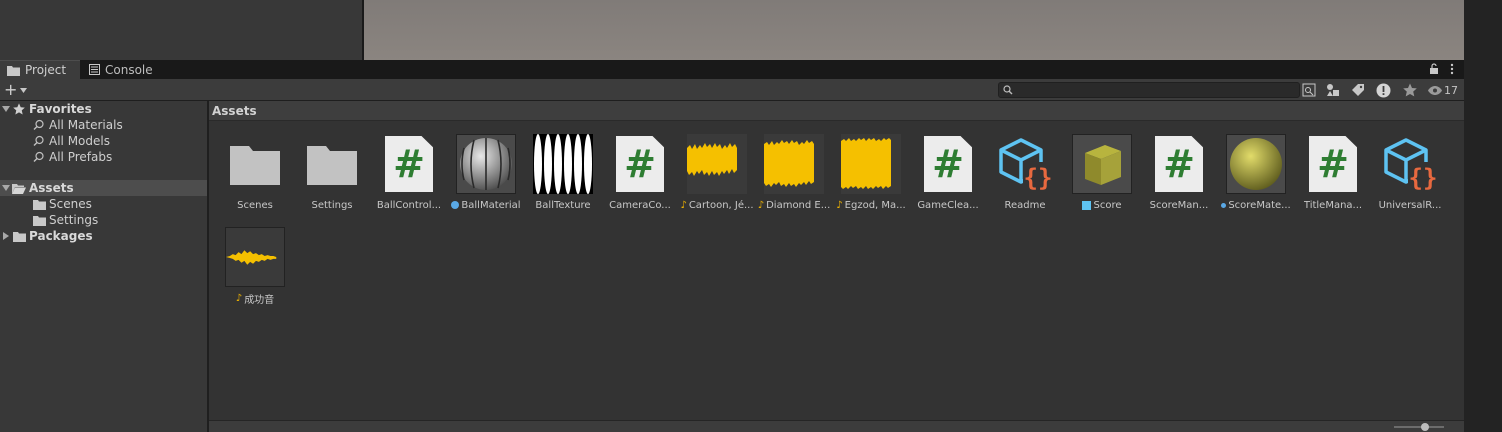  I want to click on asset-label: Settings, so click(332, 205).